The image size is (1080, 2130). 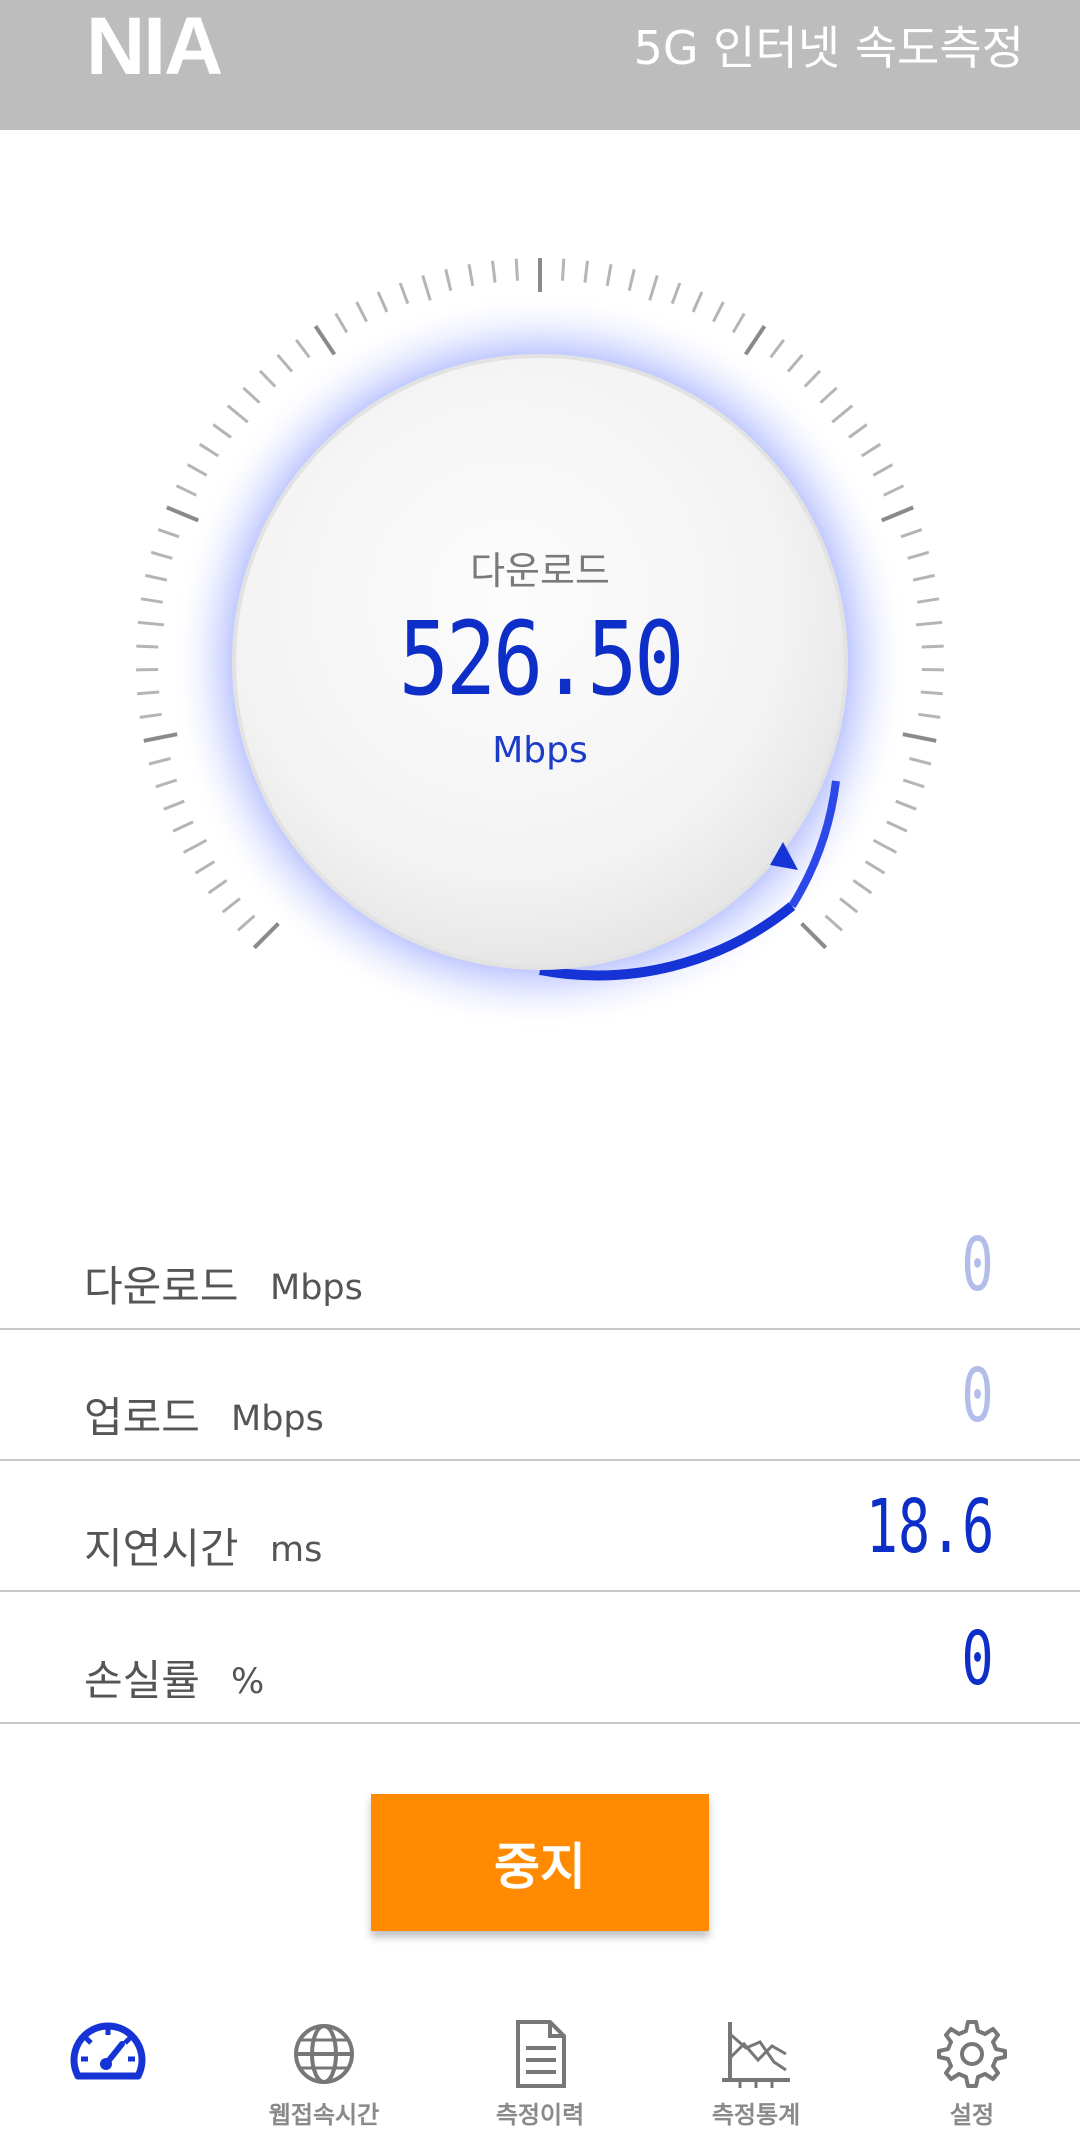 I want to click on stop-button: 중지, so click(x=540, y=1862).